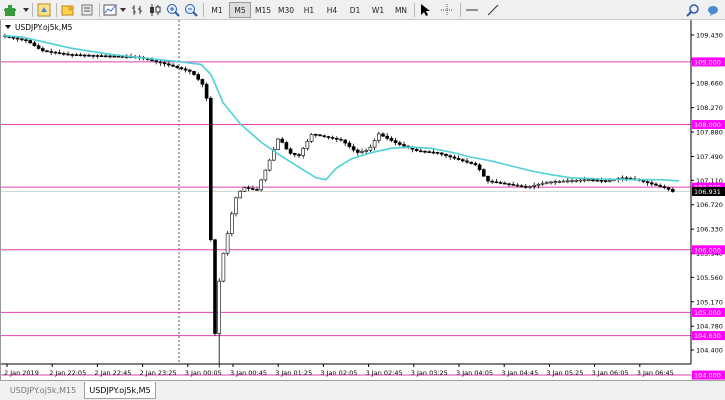 The width and height of the screenshot is (725, 400). I want to click on price-level-tag-label: 104.630, so click(707, 336).